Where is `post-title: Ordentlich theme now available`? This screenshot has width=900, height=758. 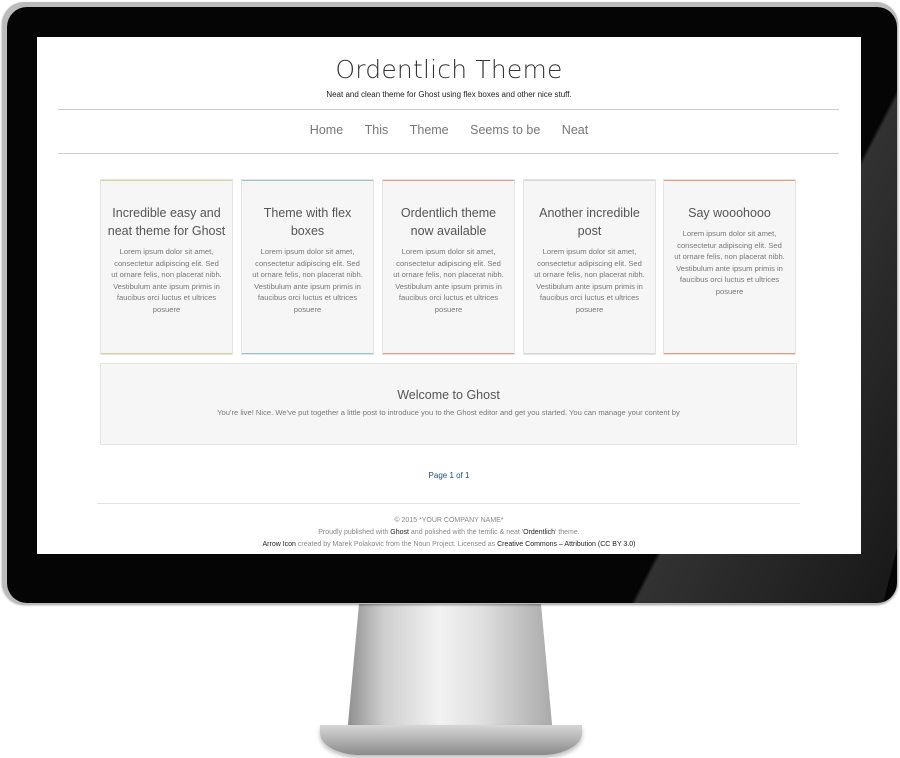
post-title: Ordentlich theme now available is located at coordinates (448, 222).